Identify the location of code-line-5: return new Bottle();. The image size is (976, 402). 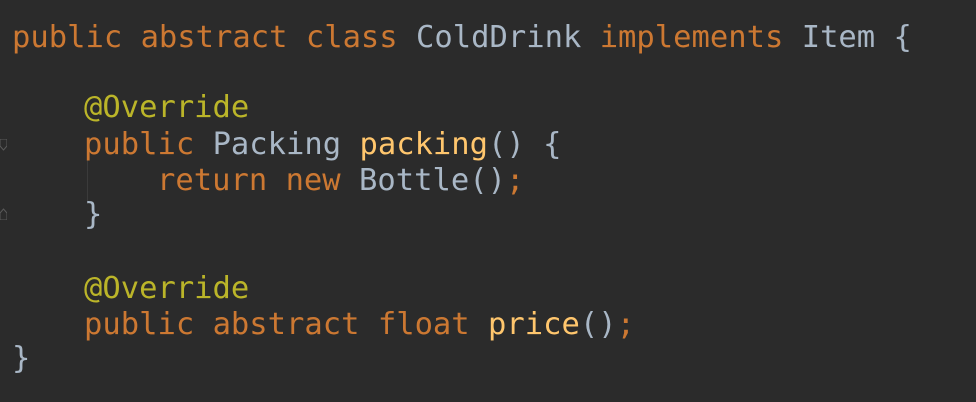
(268, 181).